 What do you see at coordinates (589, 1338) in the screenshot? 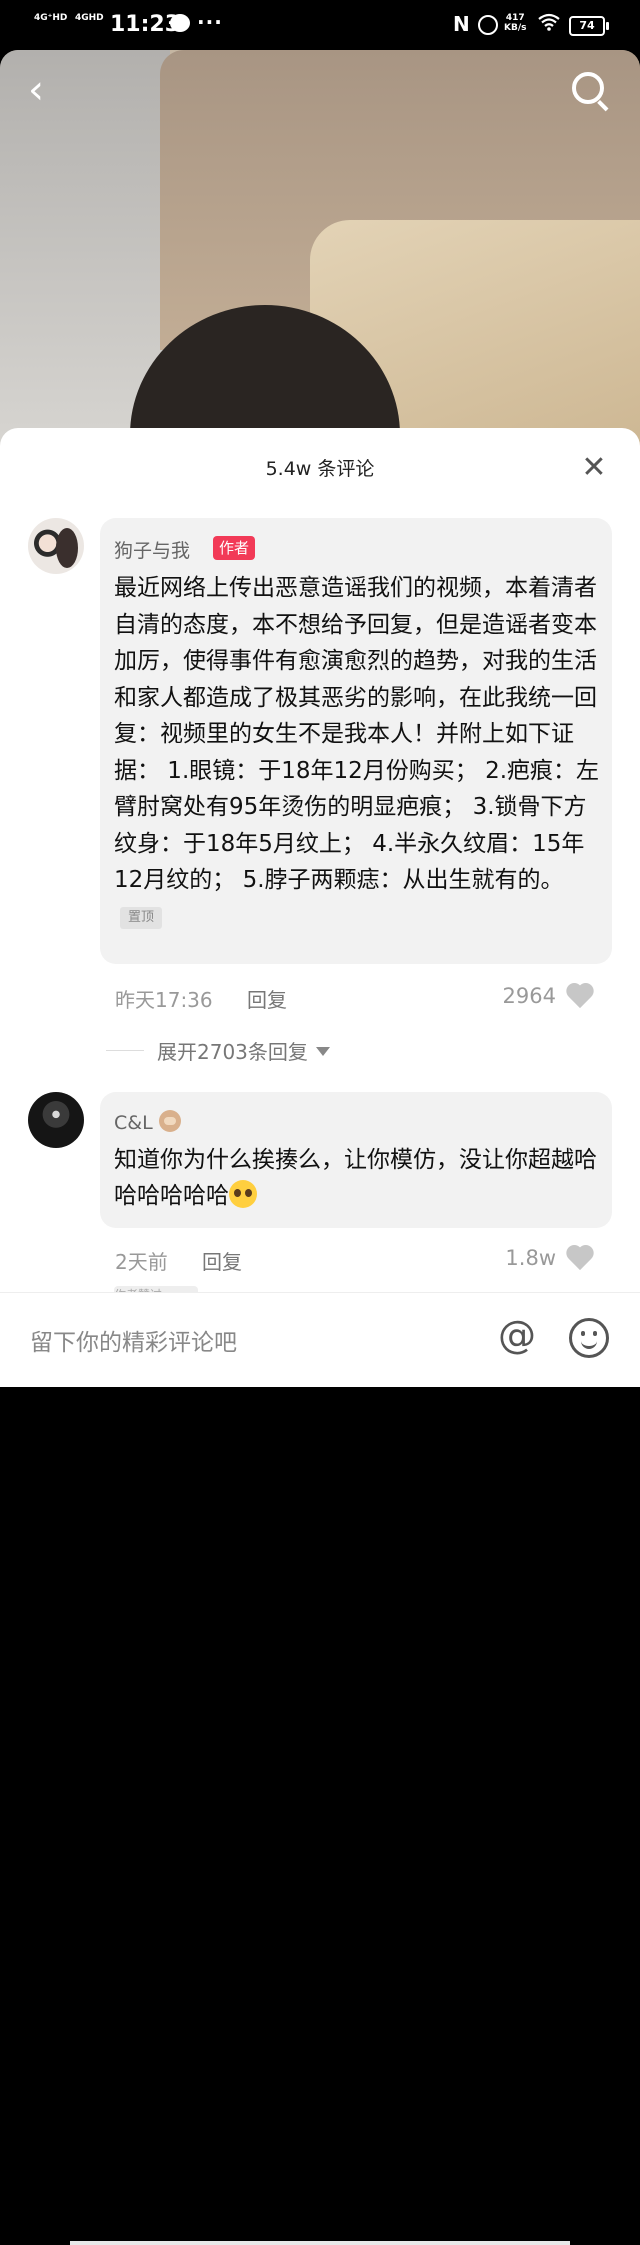
I see `smiley-icon` at bounding box center [589, 1338].